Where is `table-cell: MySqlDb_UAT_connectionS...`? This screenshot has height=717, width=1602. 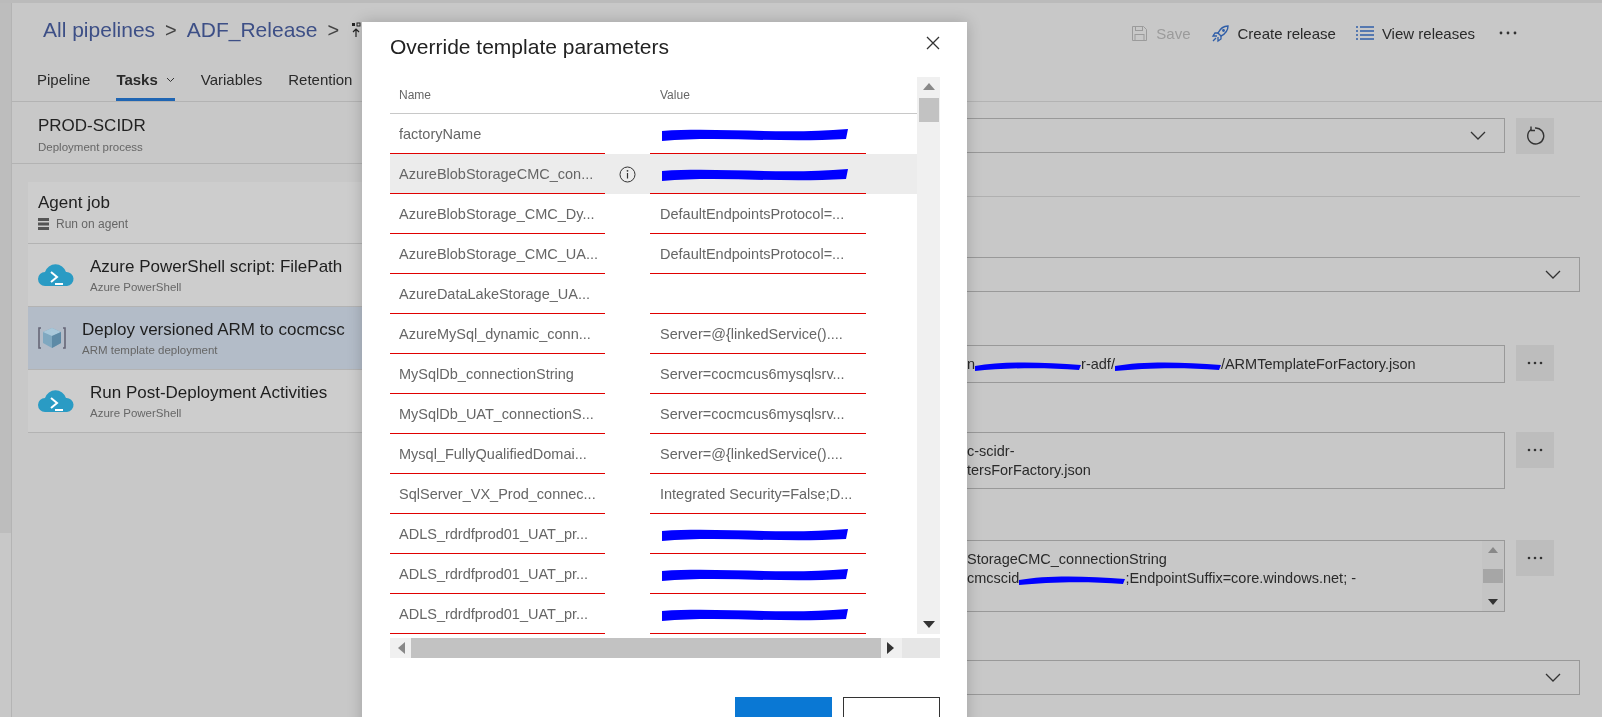
table-cell: MySqlDb_UAT_connectionS... is located at coordinates (497, 414).